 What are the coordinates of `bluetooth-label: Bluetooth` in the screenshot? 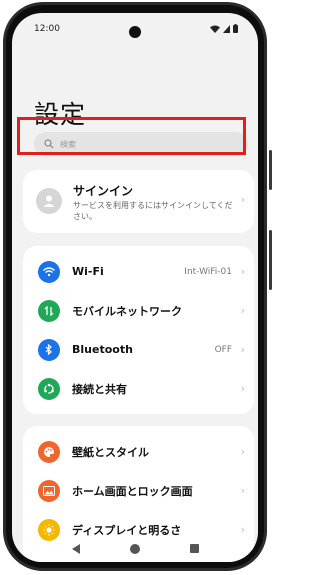 It's located at (102, 349).